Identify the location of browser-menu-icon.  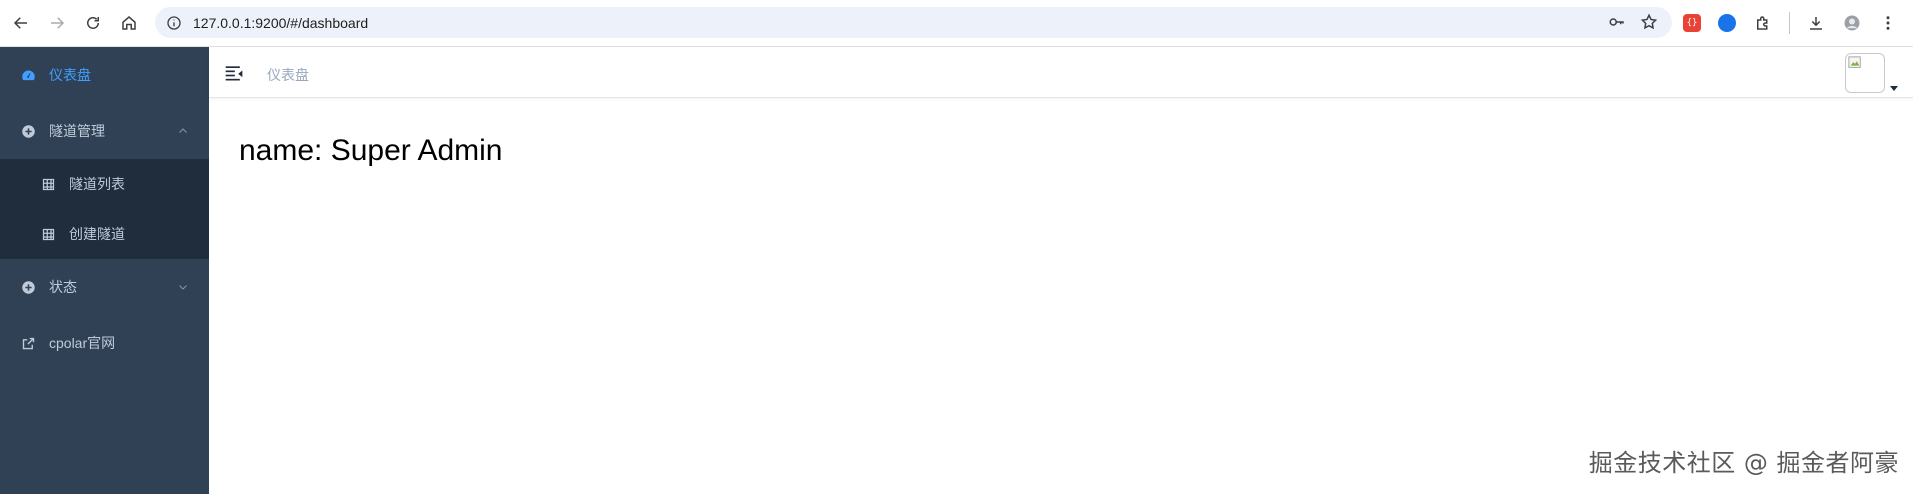
(1888, 23).